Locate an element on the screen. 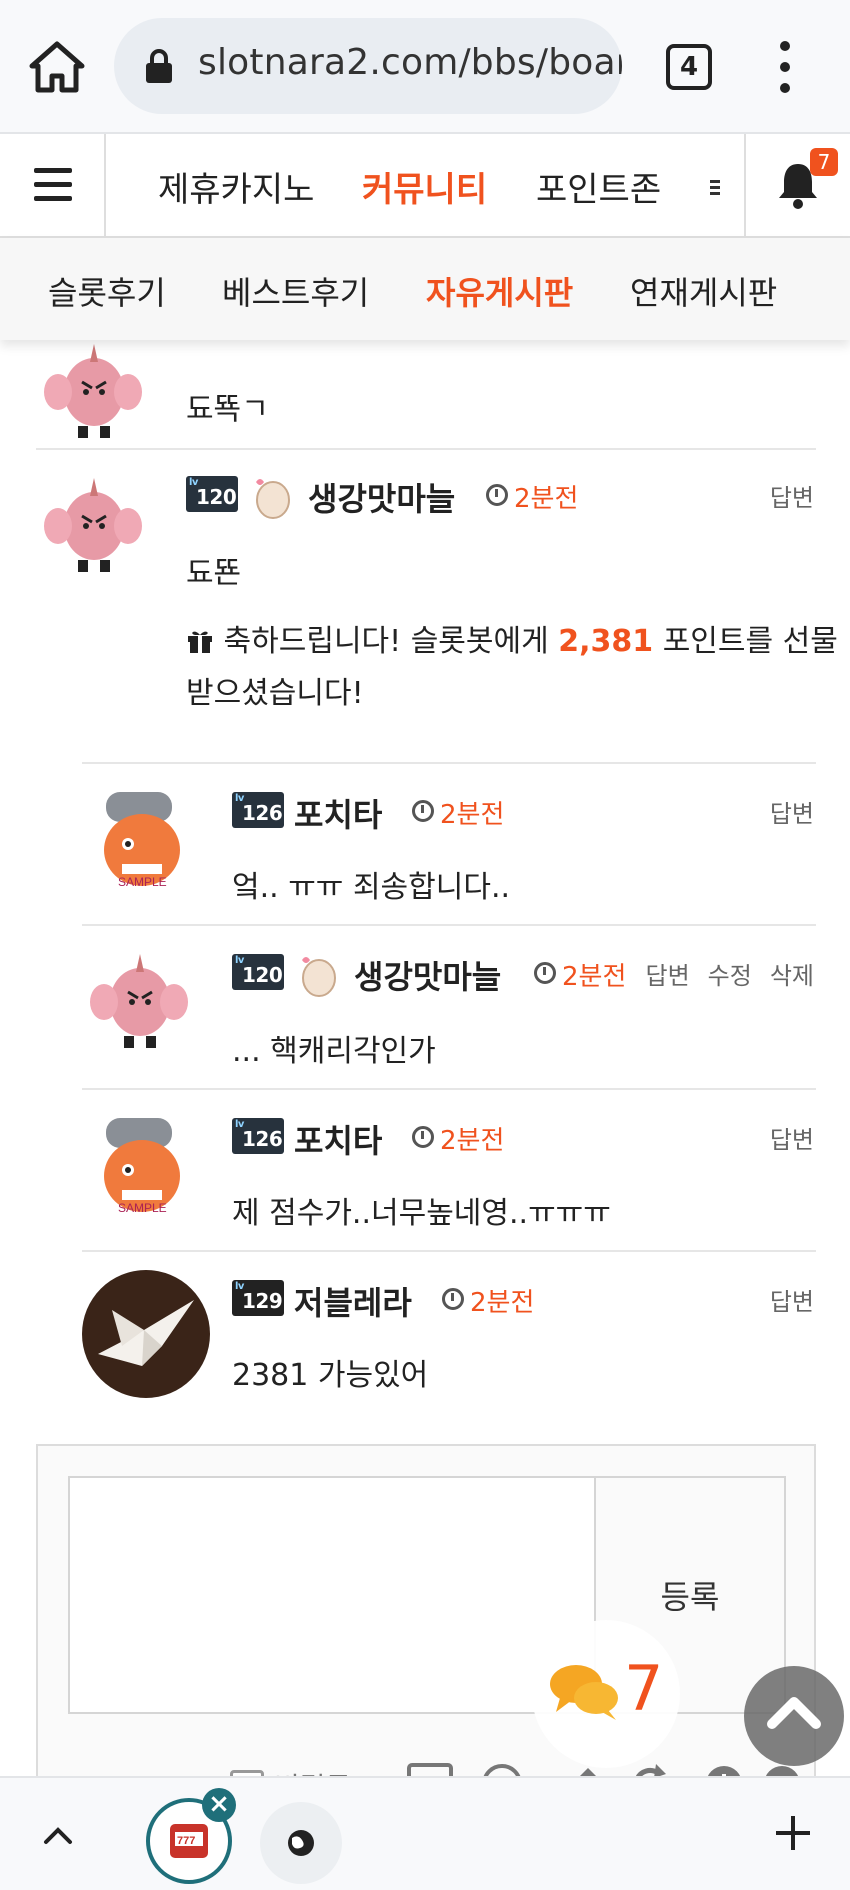 The image size is (850, 1890). scroll-to-top-button is located at coordinates (794, 1716).